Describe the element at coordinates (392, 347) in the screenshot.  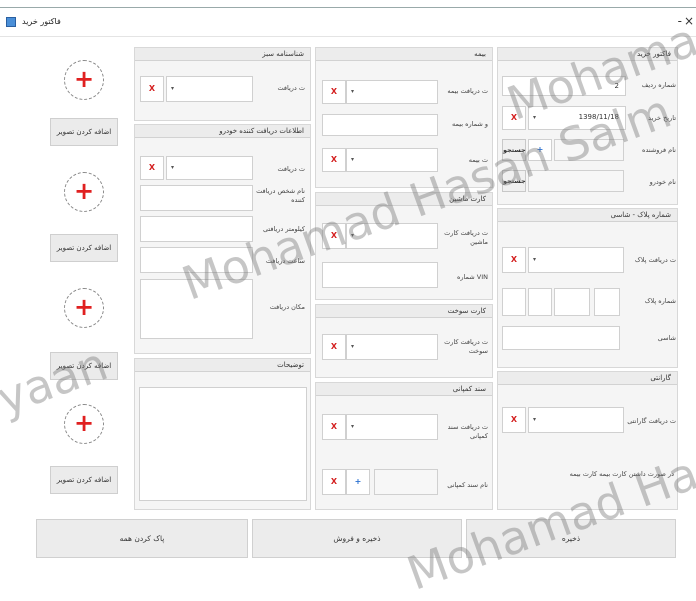
I see `fuel-card-receipt-date-picker: ▾` at that location.